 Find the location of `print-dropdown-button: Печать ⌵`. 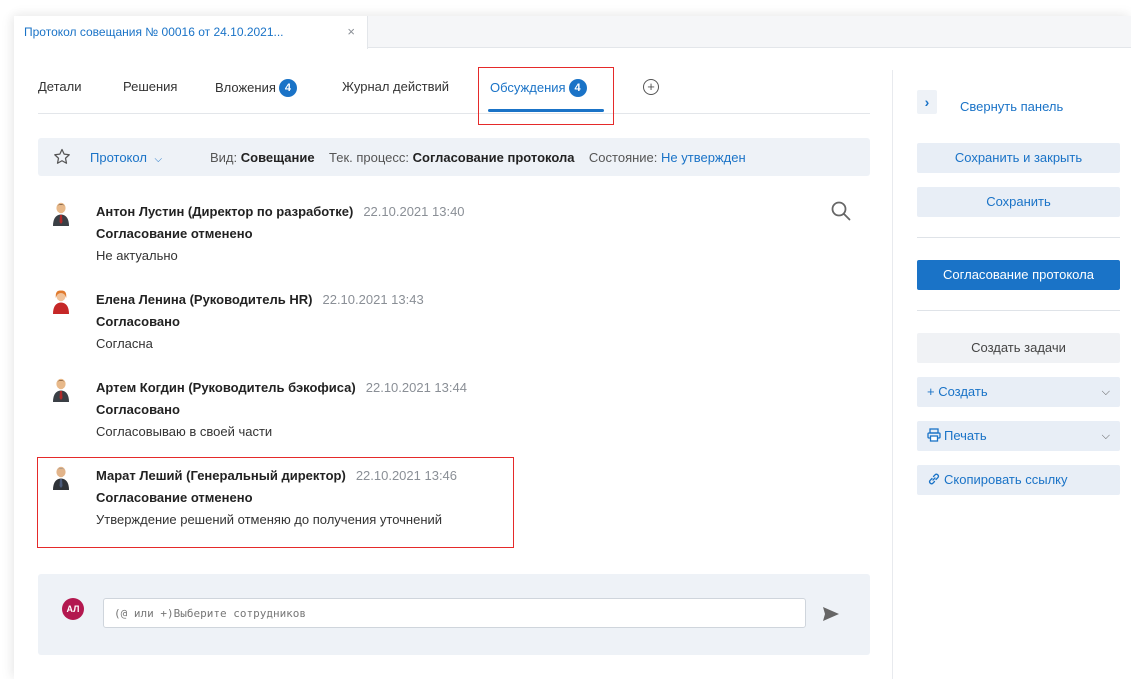

print-dropdown-button: Печать ⌵ is located at coordinates (1018, 436).